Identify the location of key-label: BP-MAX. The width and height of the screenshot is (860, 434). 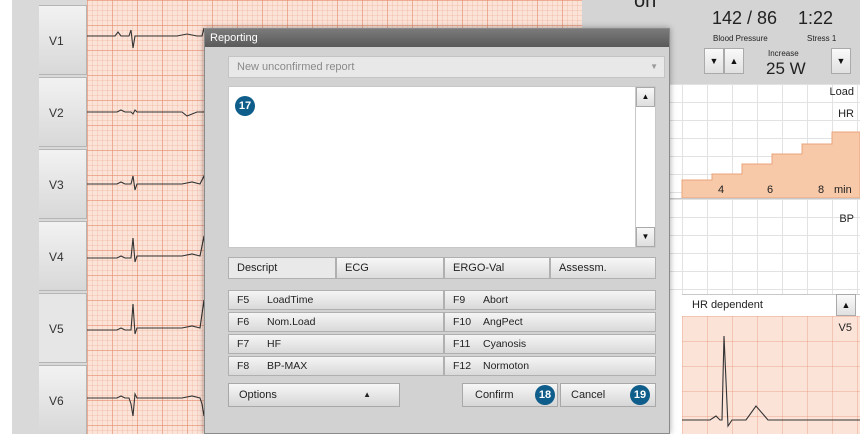
(287, 366).